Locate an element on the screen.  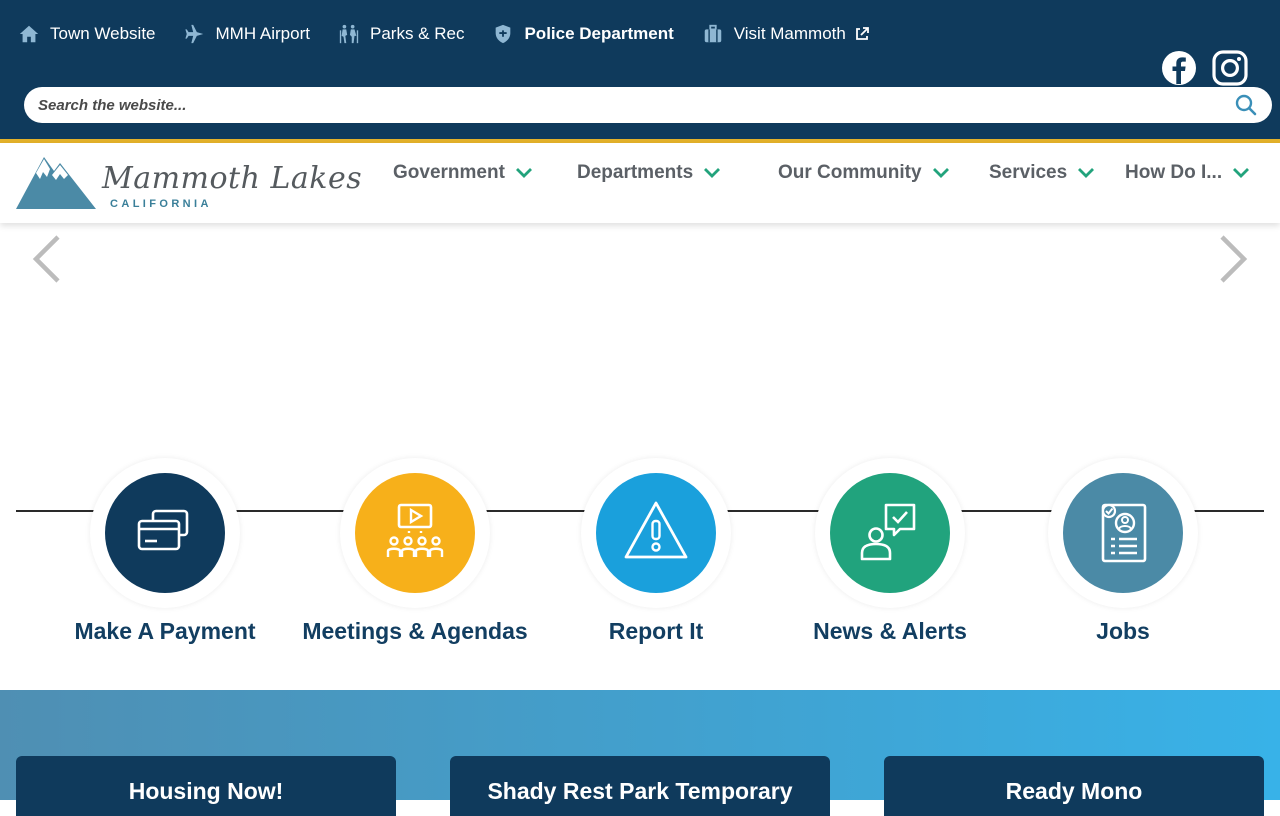
quick-link-jobs: Jobs is located at coordinates (1123, 558).